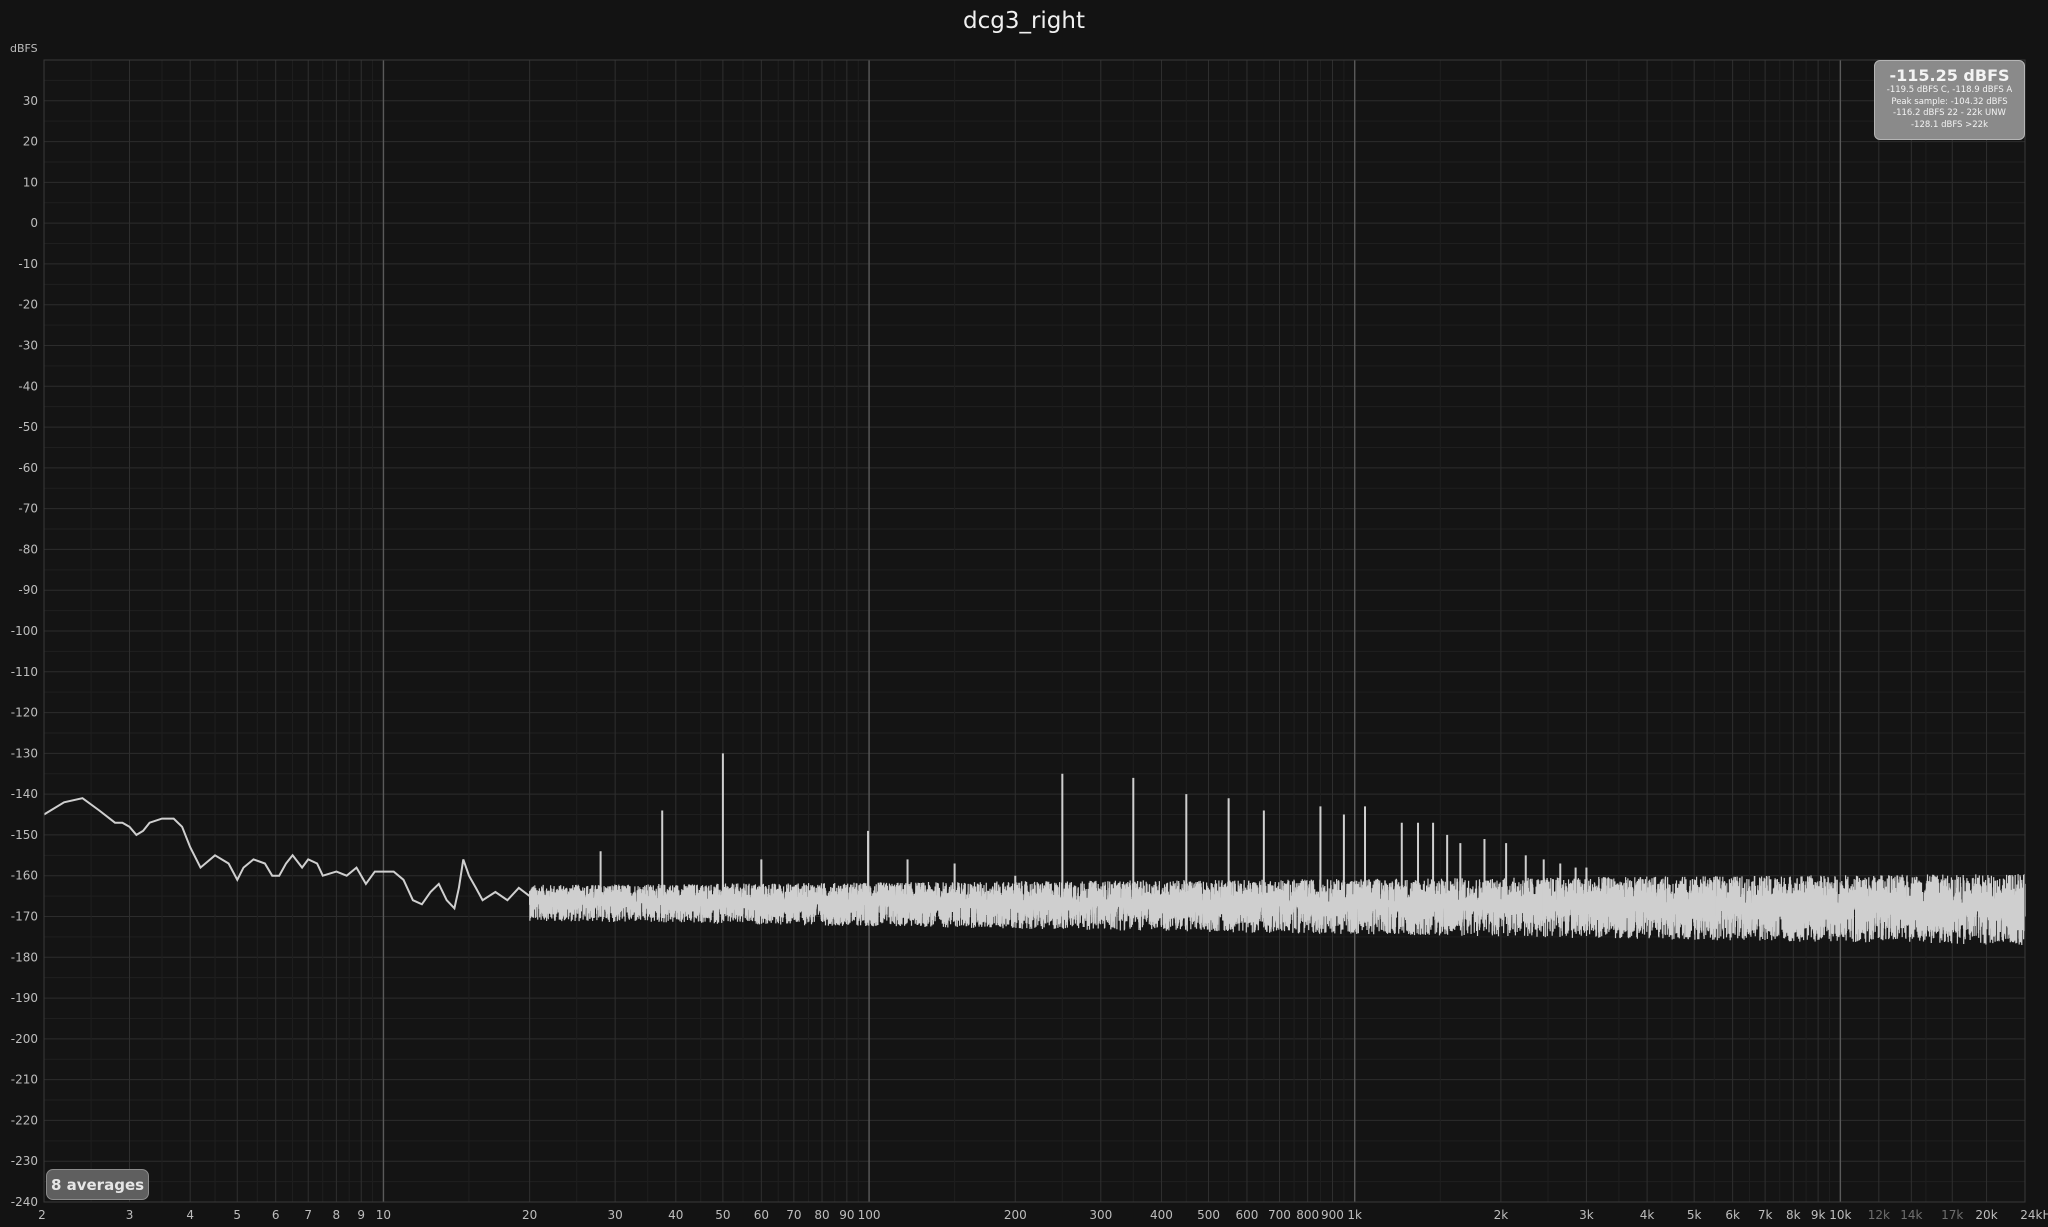 The width and height of the screenshot is (2048, 1227). Describe the element at coordinates (28, 549) in the screenshot. I see `y-tick-label: -80` at that location.